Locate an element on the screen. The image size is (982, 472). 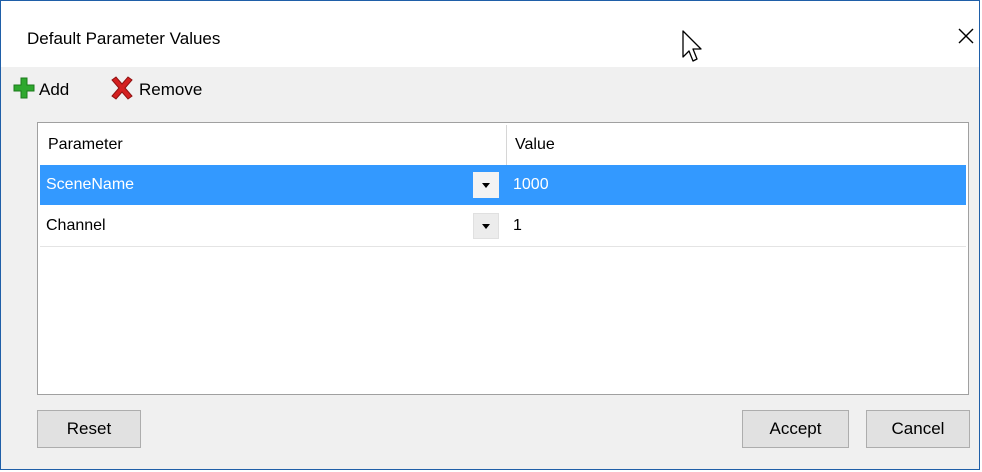
remove-label: Remove is located at coordinates (171, 89).